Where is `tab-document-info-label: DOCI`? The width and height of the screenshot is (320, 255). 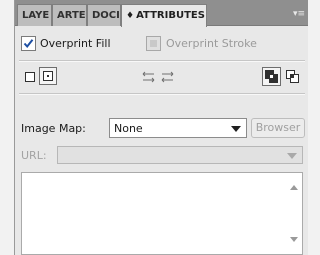 tab-document-info-label: DOCI is located at coordinates (106, 15).